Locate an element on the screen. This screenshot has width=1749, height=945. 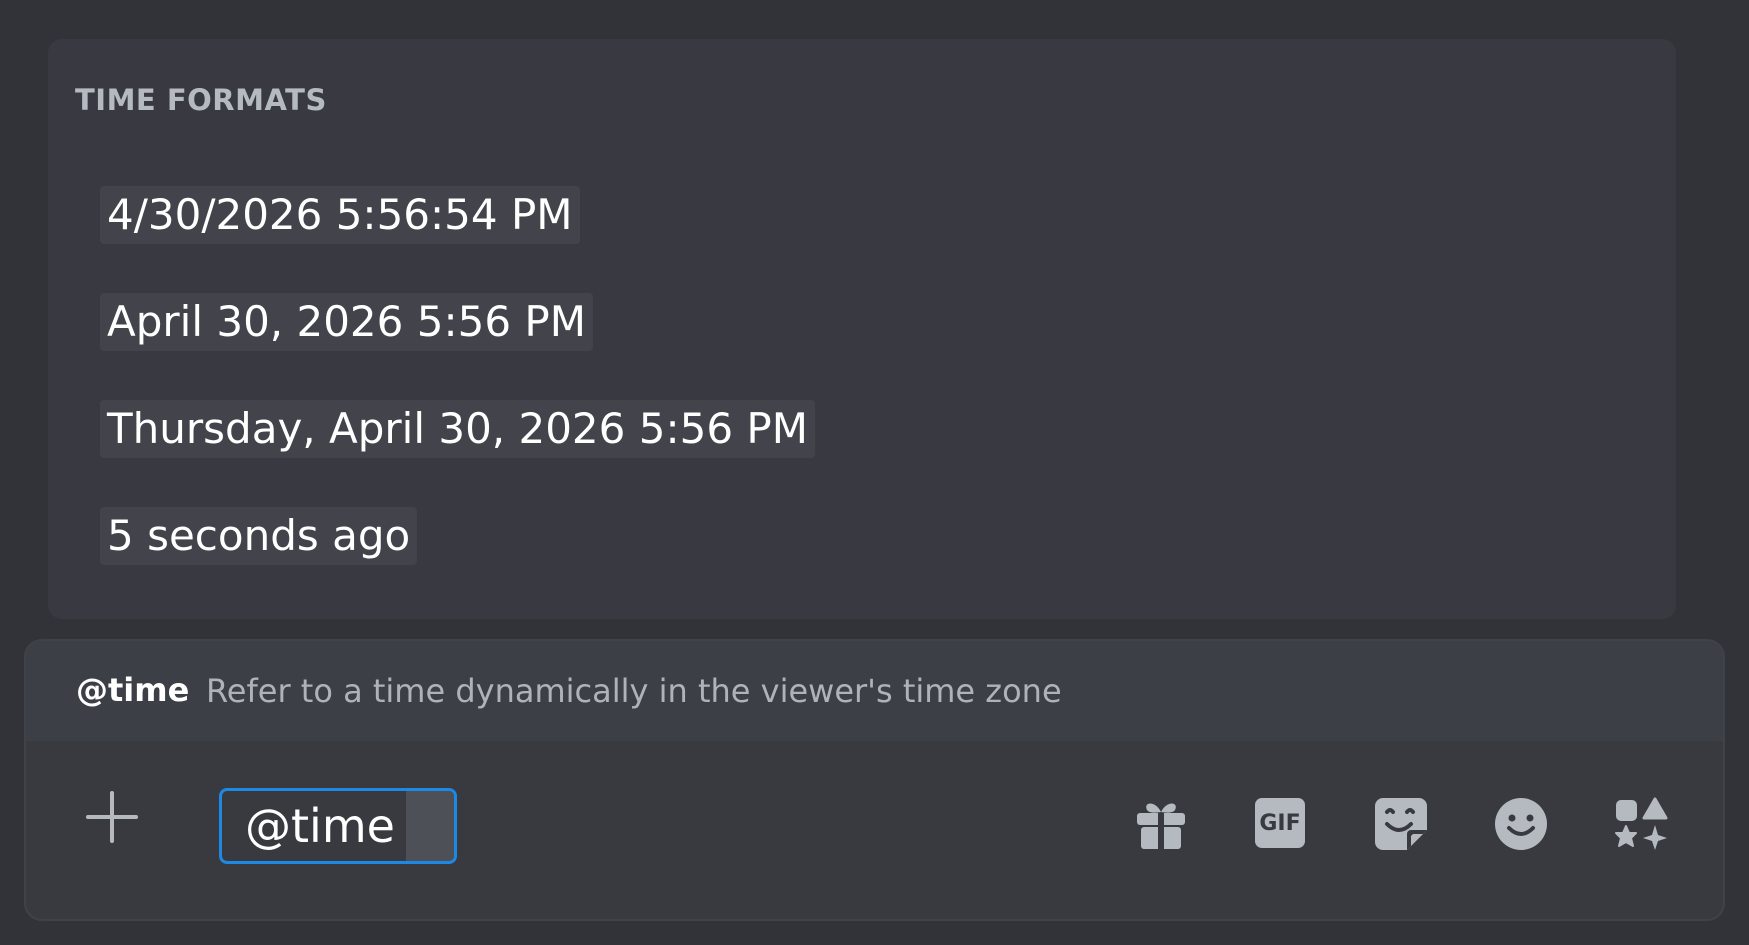
emoji-button is located at coordinates (1521, 824).